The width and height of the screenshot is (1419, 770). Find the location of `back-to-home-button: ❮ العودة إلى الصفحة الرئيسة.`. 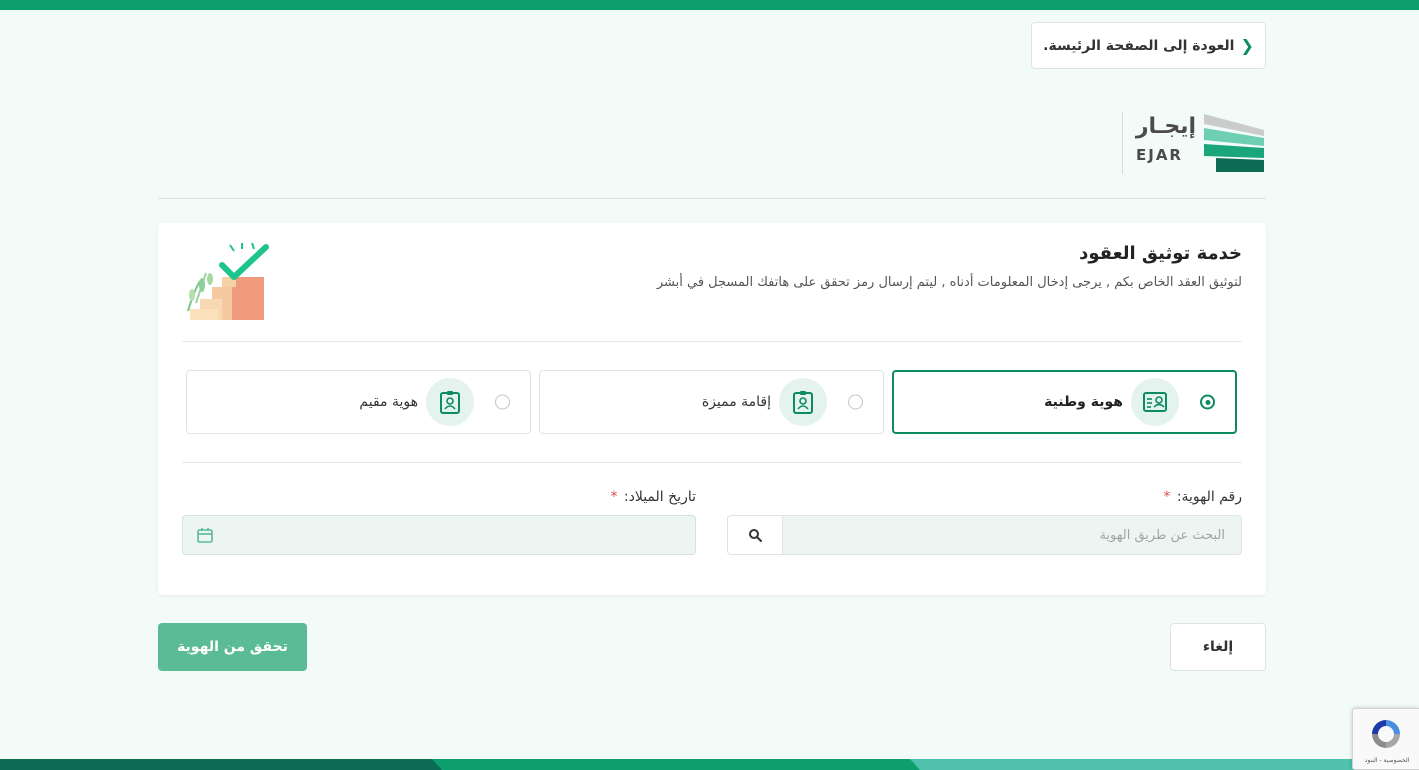

back-to-home-button: ❮ العودة إلى الصفحة الرئيسة. is located at coordinates (1148, 45).